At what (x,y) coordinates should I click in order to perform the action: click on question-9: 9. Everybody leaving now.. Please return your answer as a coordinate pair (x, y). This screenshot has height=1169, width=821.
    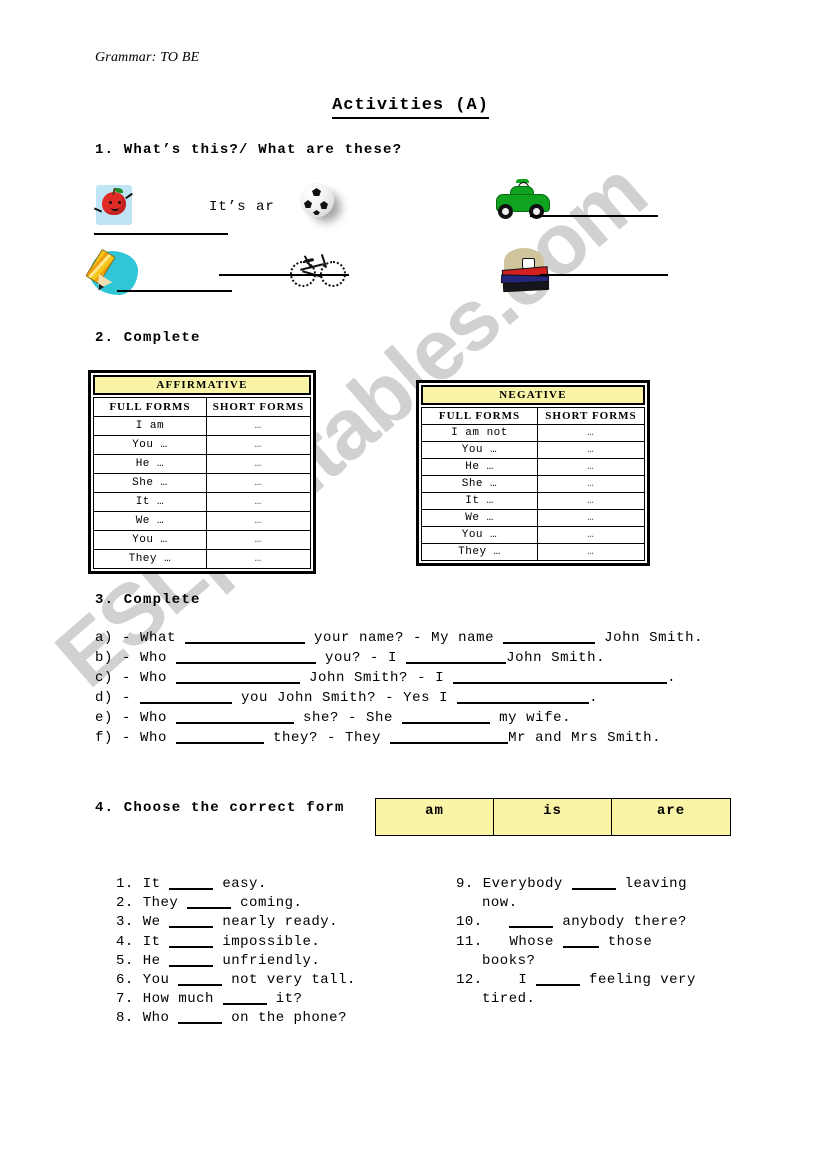
    Looking at the image, I should click on (606, 894).